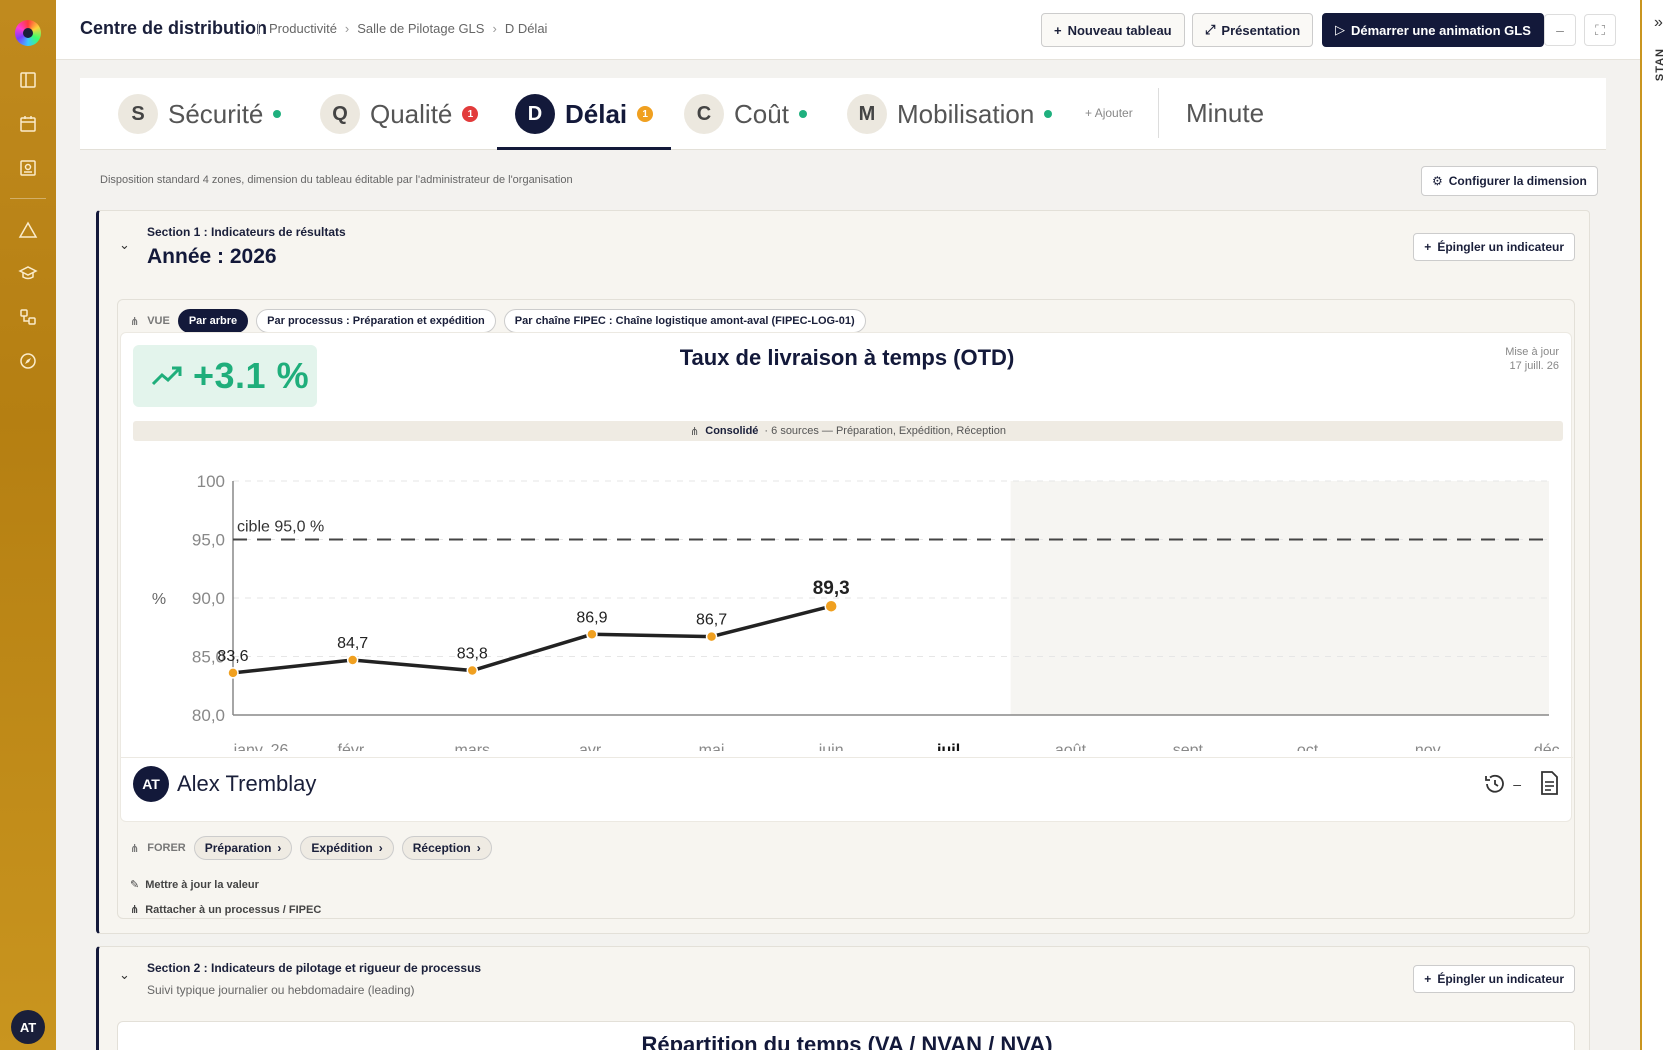  Describe the element at coordinates (591, 617) in the screenshot. I see `data-label: 86,9` at that location.